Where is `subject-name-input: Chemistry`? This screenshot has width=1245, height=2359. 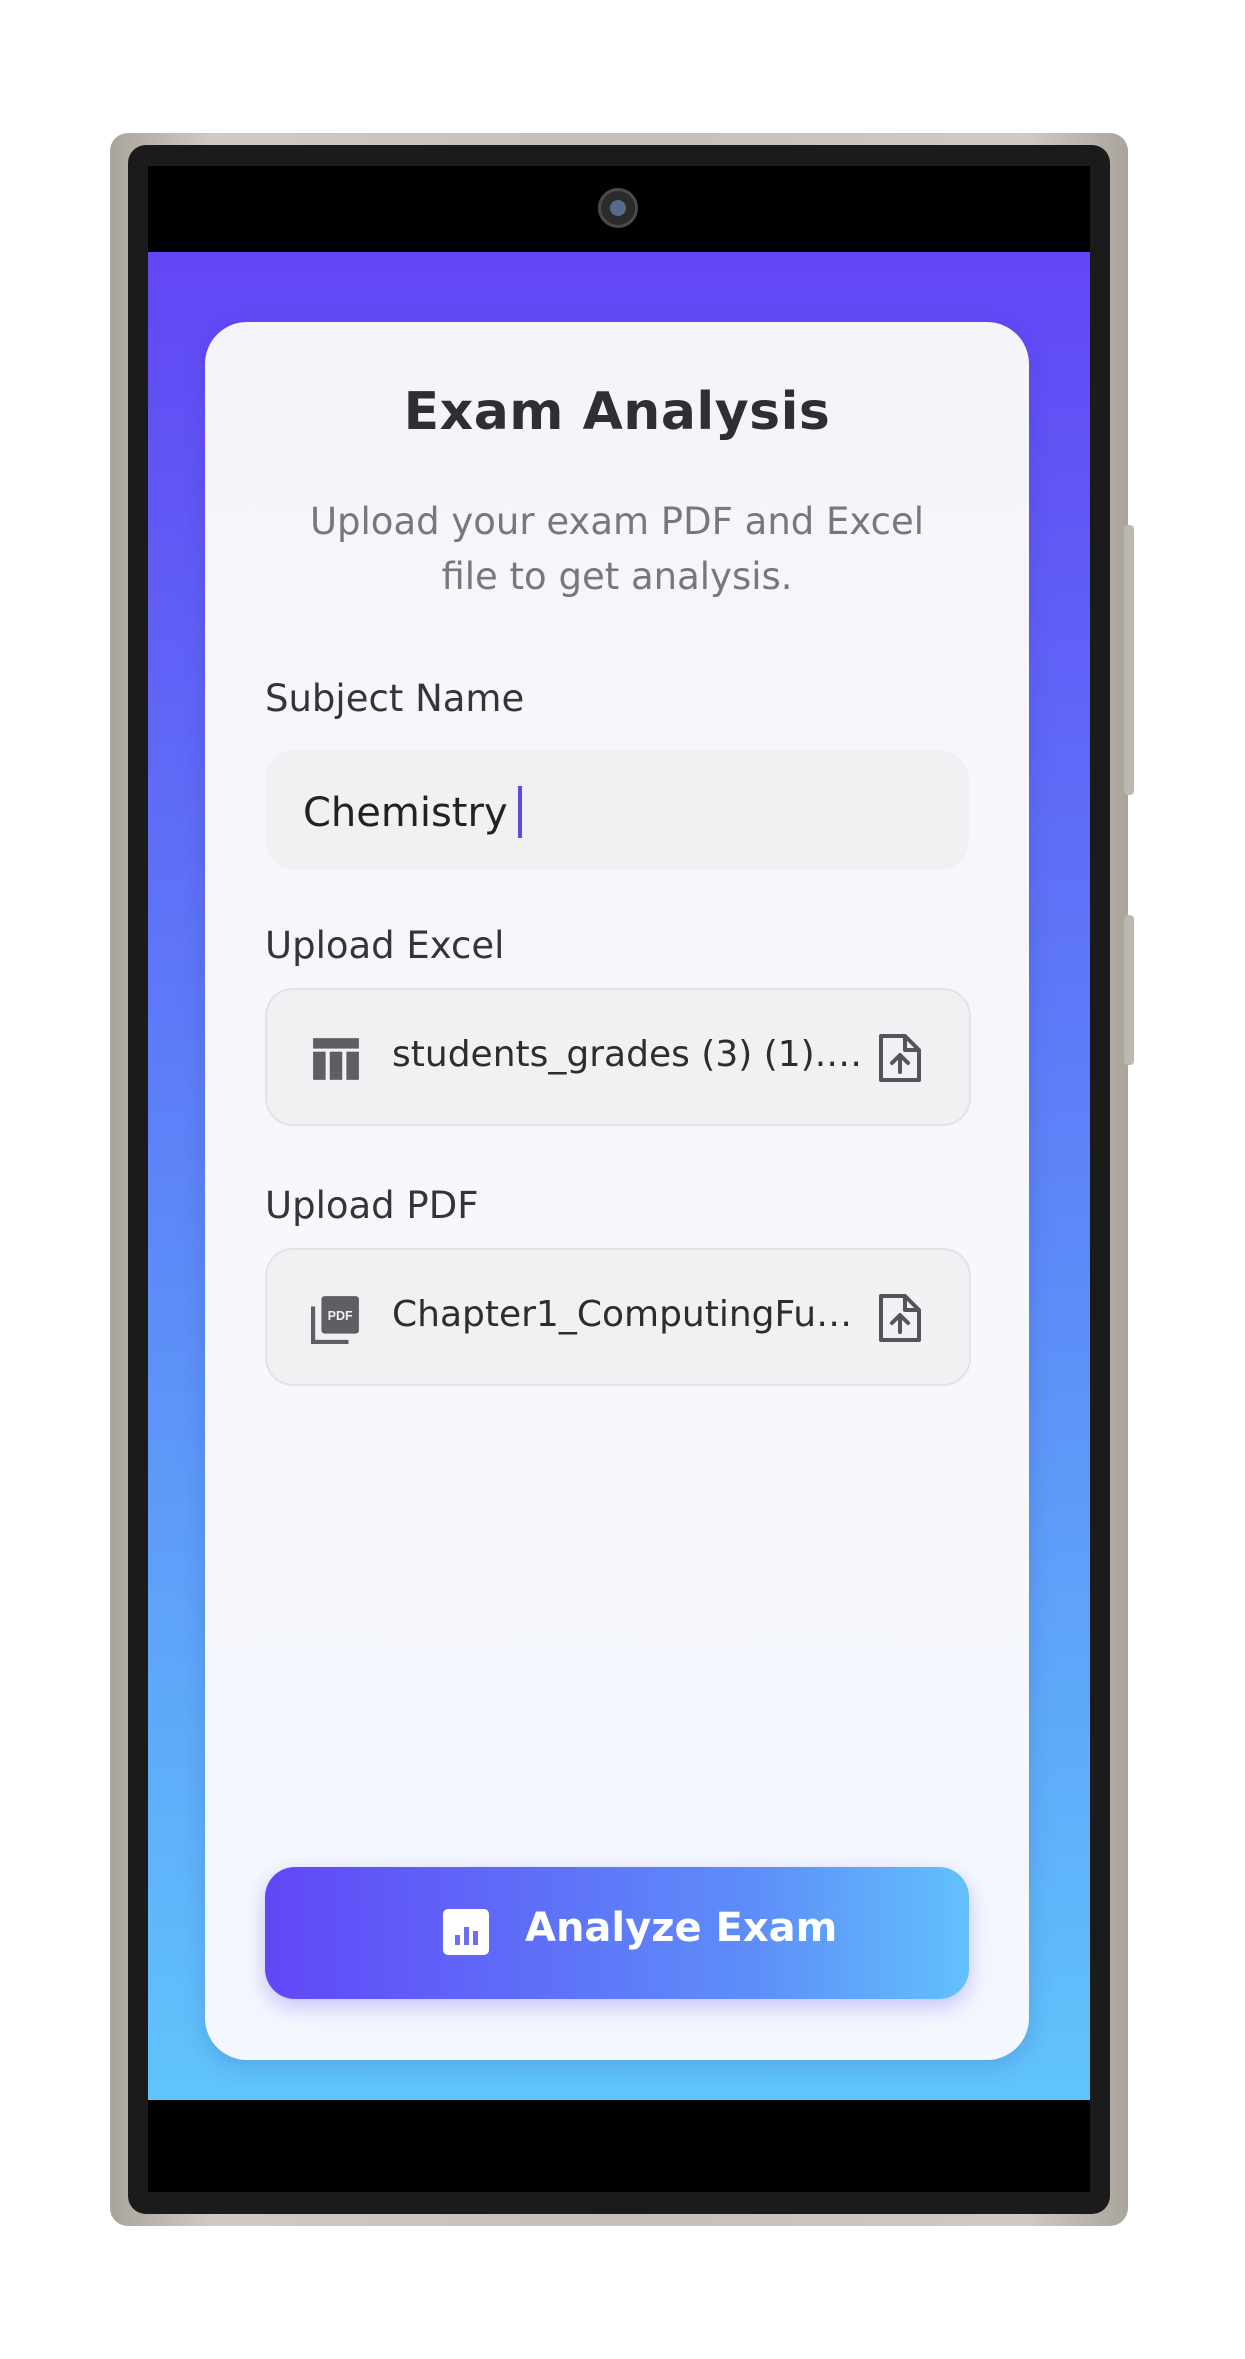
subject-name-input: Chemistry is located at coordinates (617, 810).